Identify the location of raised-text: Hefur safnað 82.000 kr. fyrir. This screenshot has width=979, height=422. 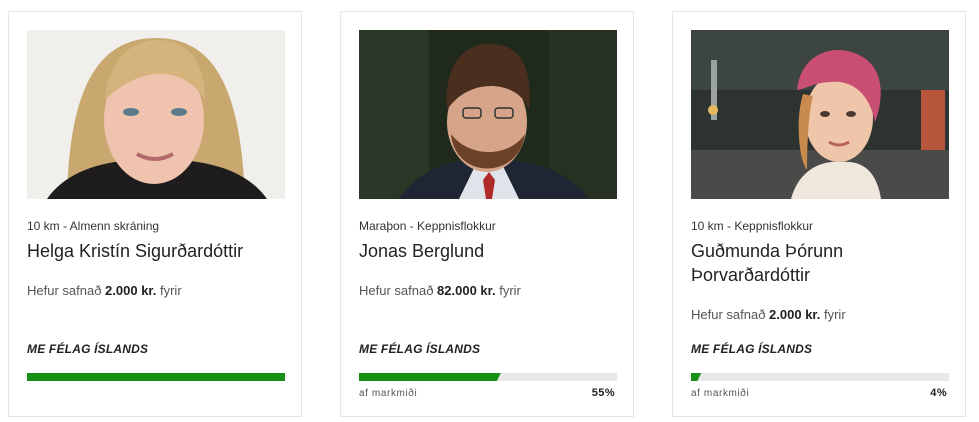
(440, 290).